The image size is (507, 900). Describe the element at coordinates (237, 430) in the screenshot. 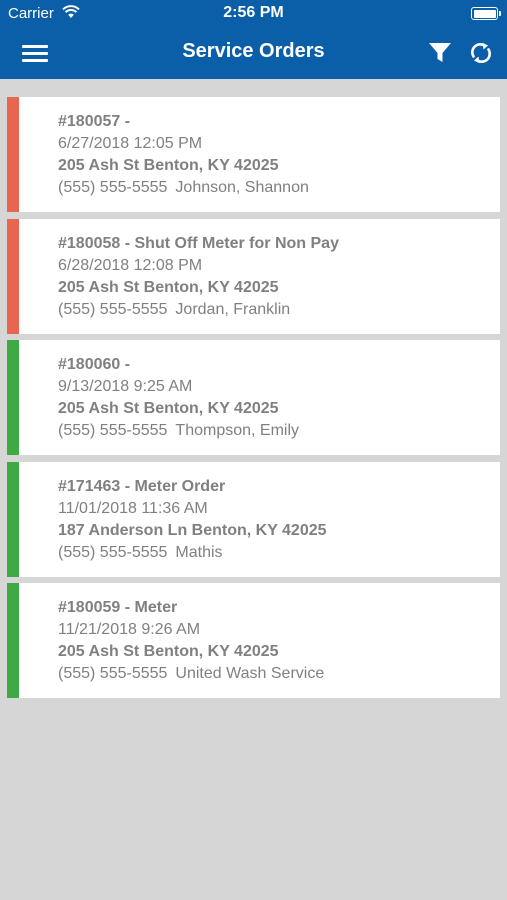

I see `order-customer: Thompson, Emily` at that location.